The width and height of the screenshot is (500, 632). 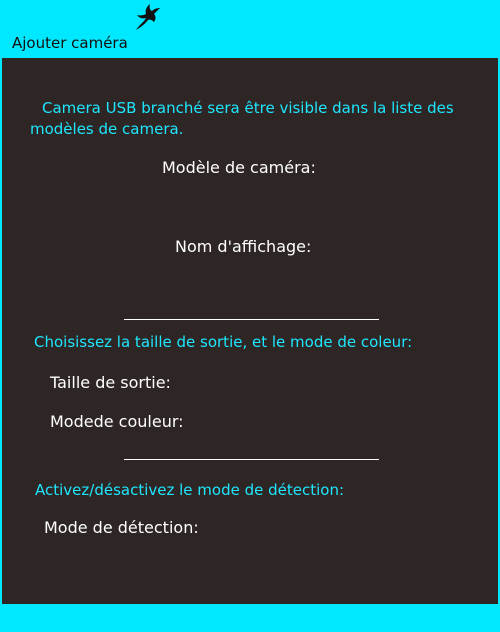 I want to click on title-bar: Ajouter caméra, so click(x=250, y=29).